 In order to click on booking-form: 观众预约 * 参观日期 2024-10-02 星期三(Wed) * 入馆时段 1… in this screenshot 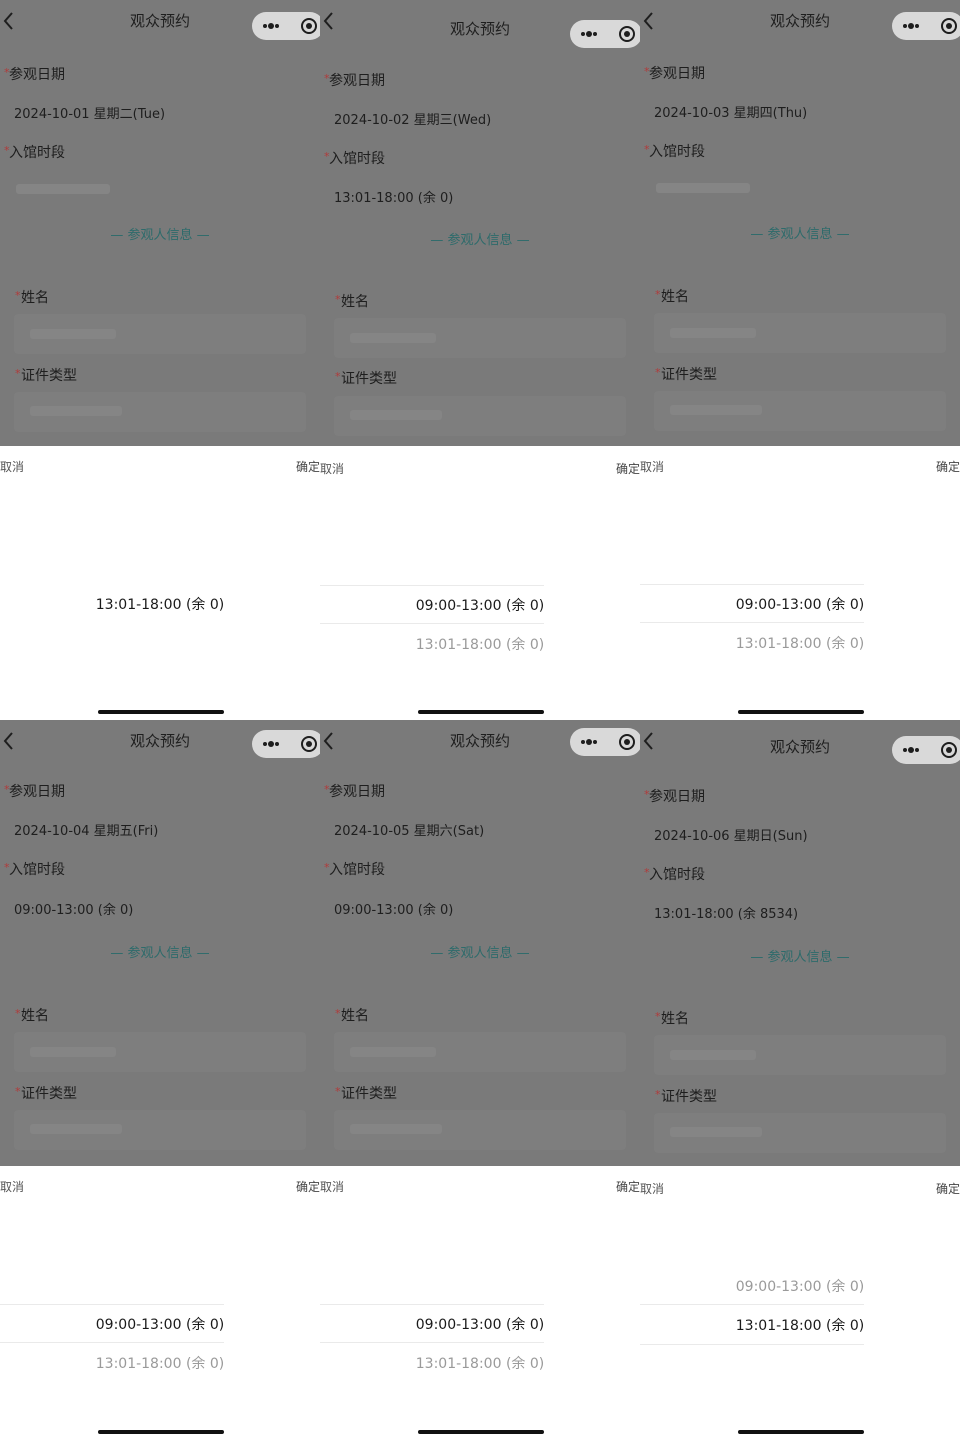, I will do `click(480, 223)`.